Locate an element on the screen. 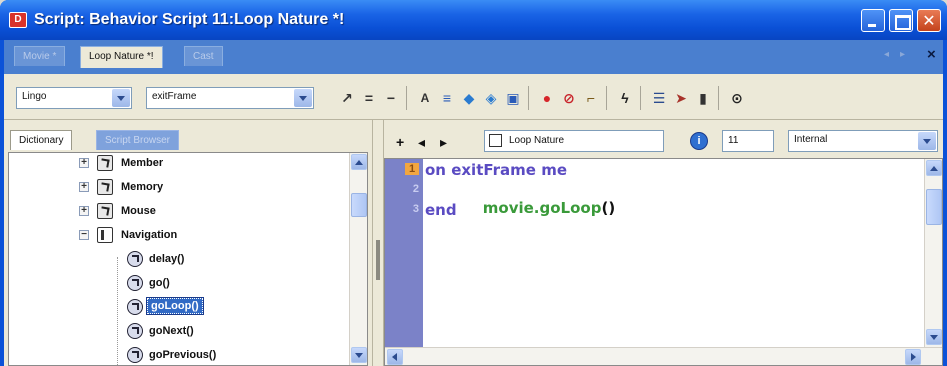  reference-icon: ☰ is located at coordinates (659, 98).